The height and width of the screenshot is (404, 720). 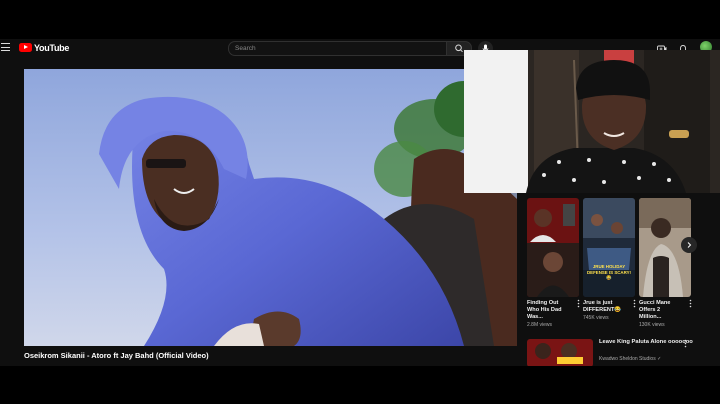 What do you see at coordinates (630, 359) in the screenshot?
I see `recommended-video-channel: Kwadwo Sheldon Studios ✓` at bounding box center [630, 359].